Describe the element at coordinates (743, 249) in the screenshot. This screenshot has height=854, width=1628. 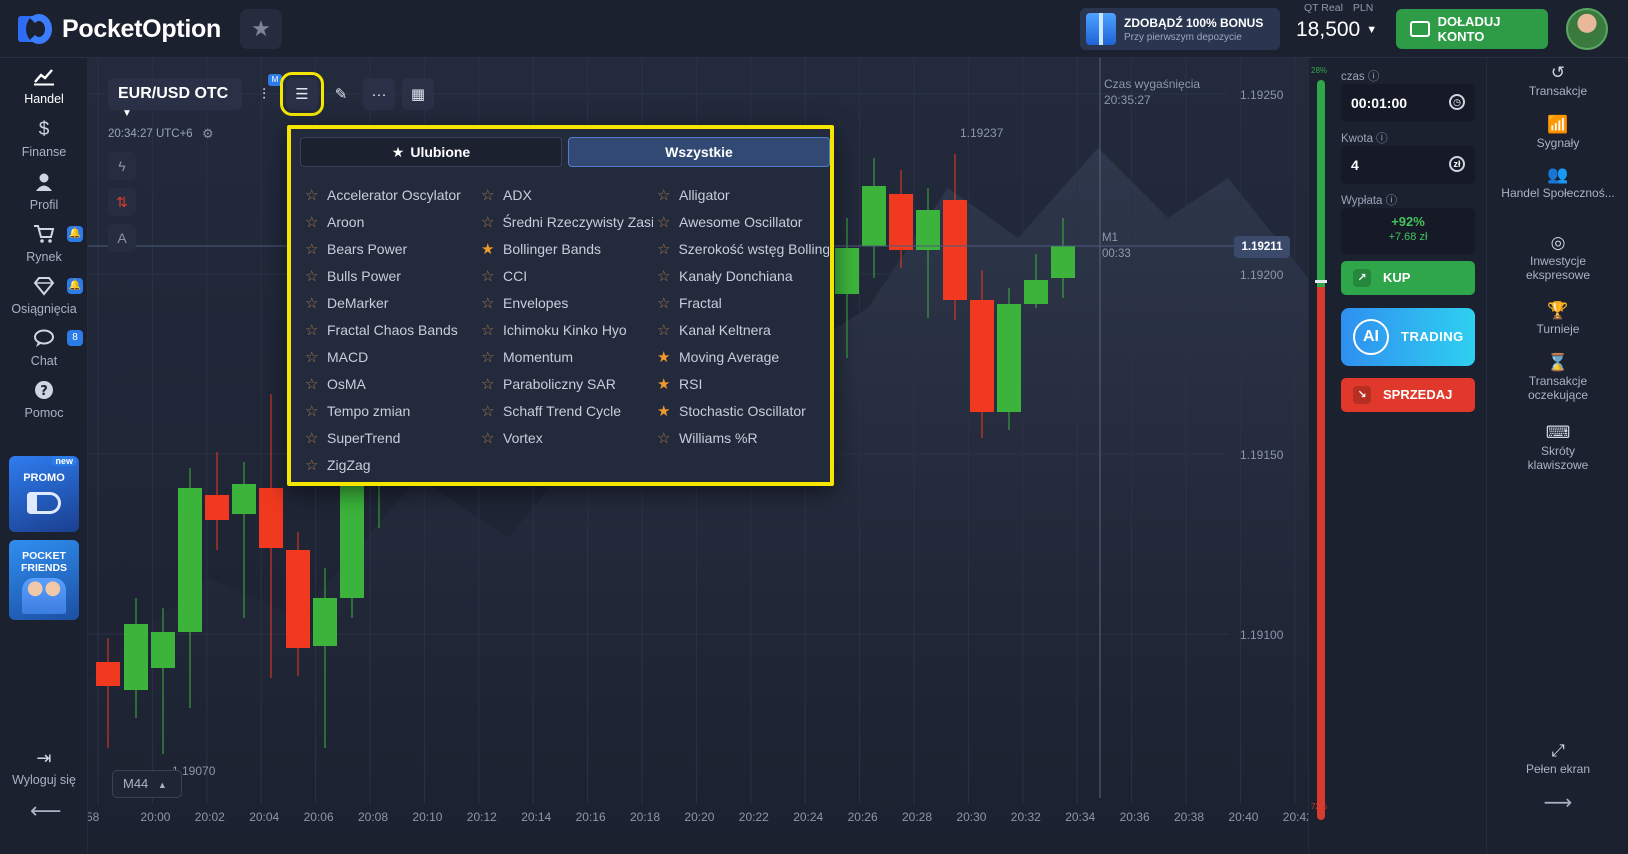
I see `indicator-item: ☆ Szerokość wstęg Bollingera` at that location.